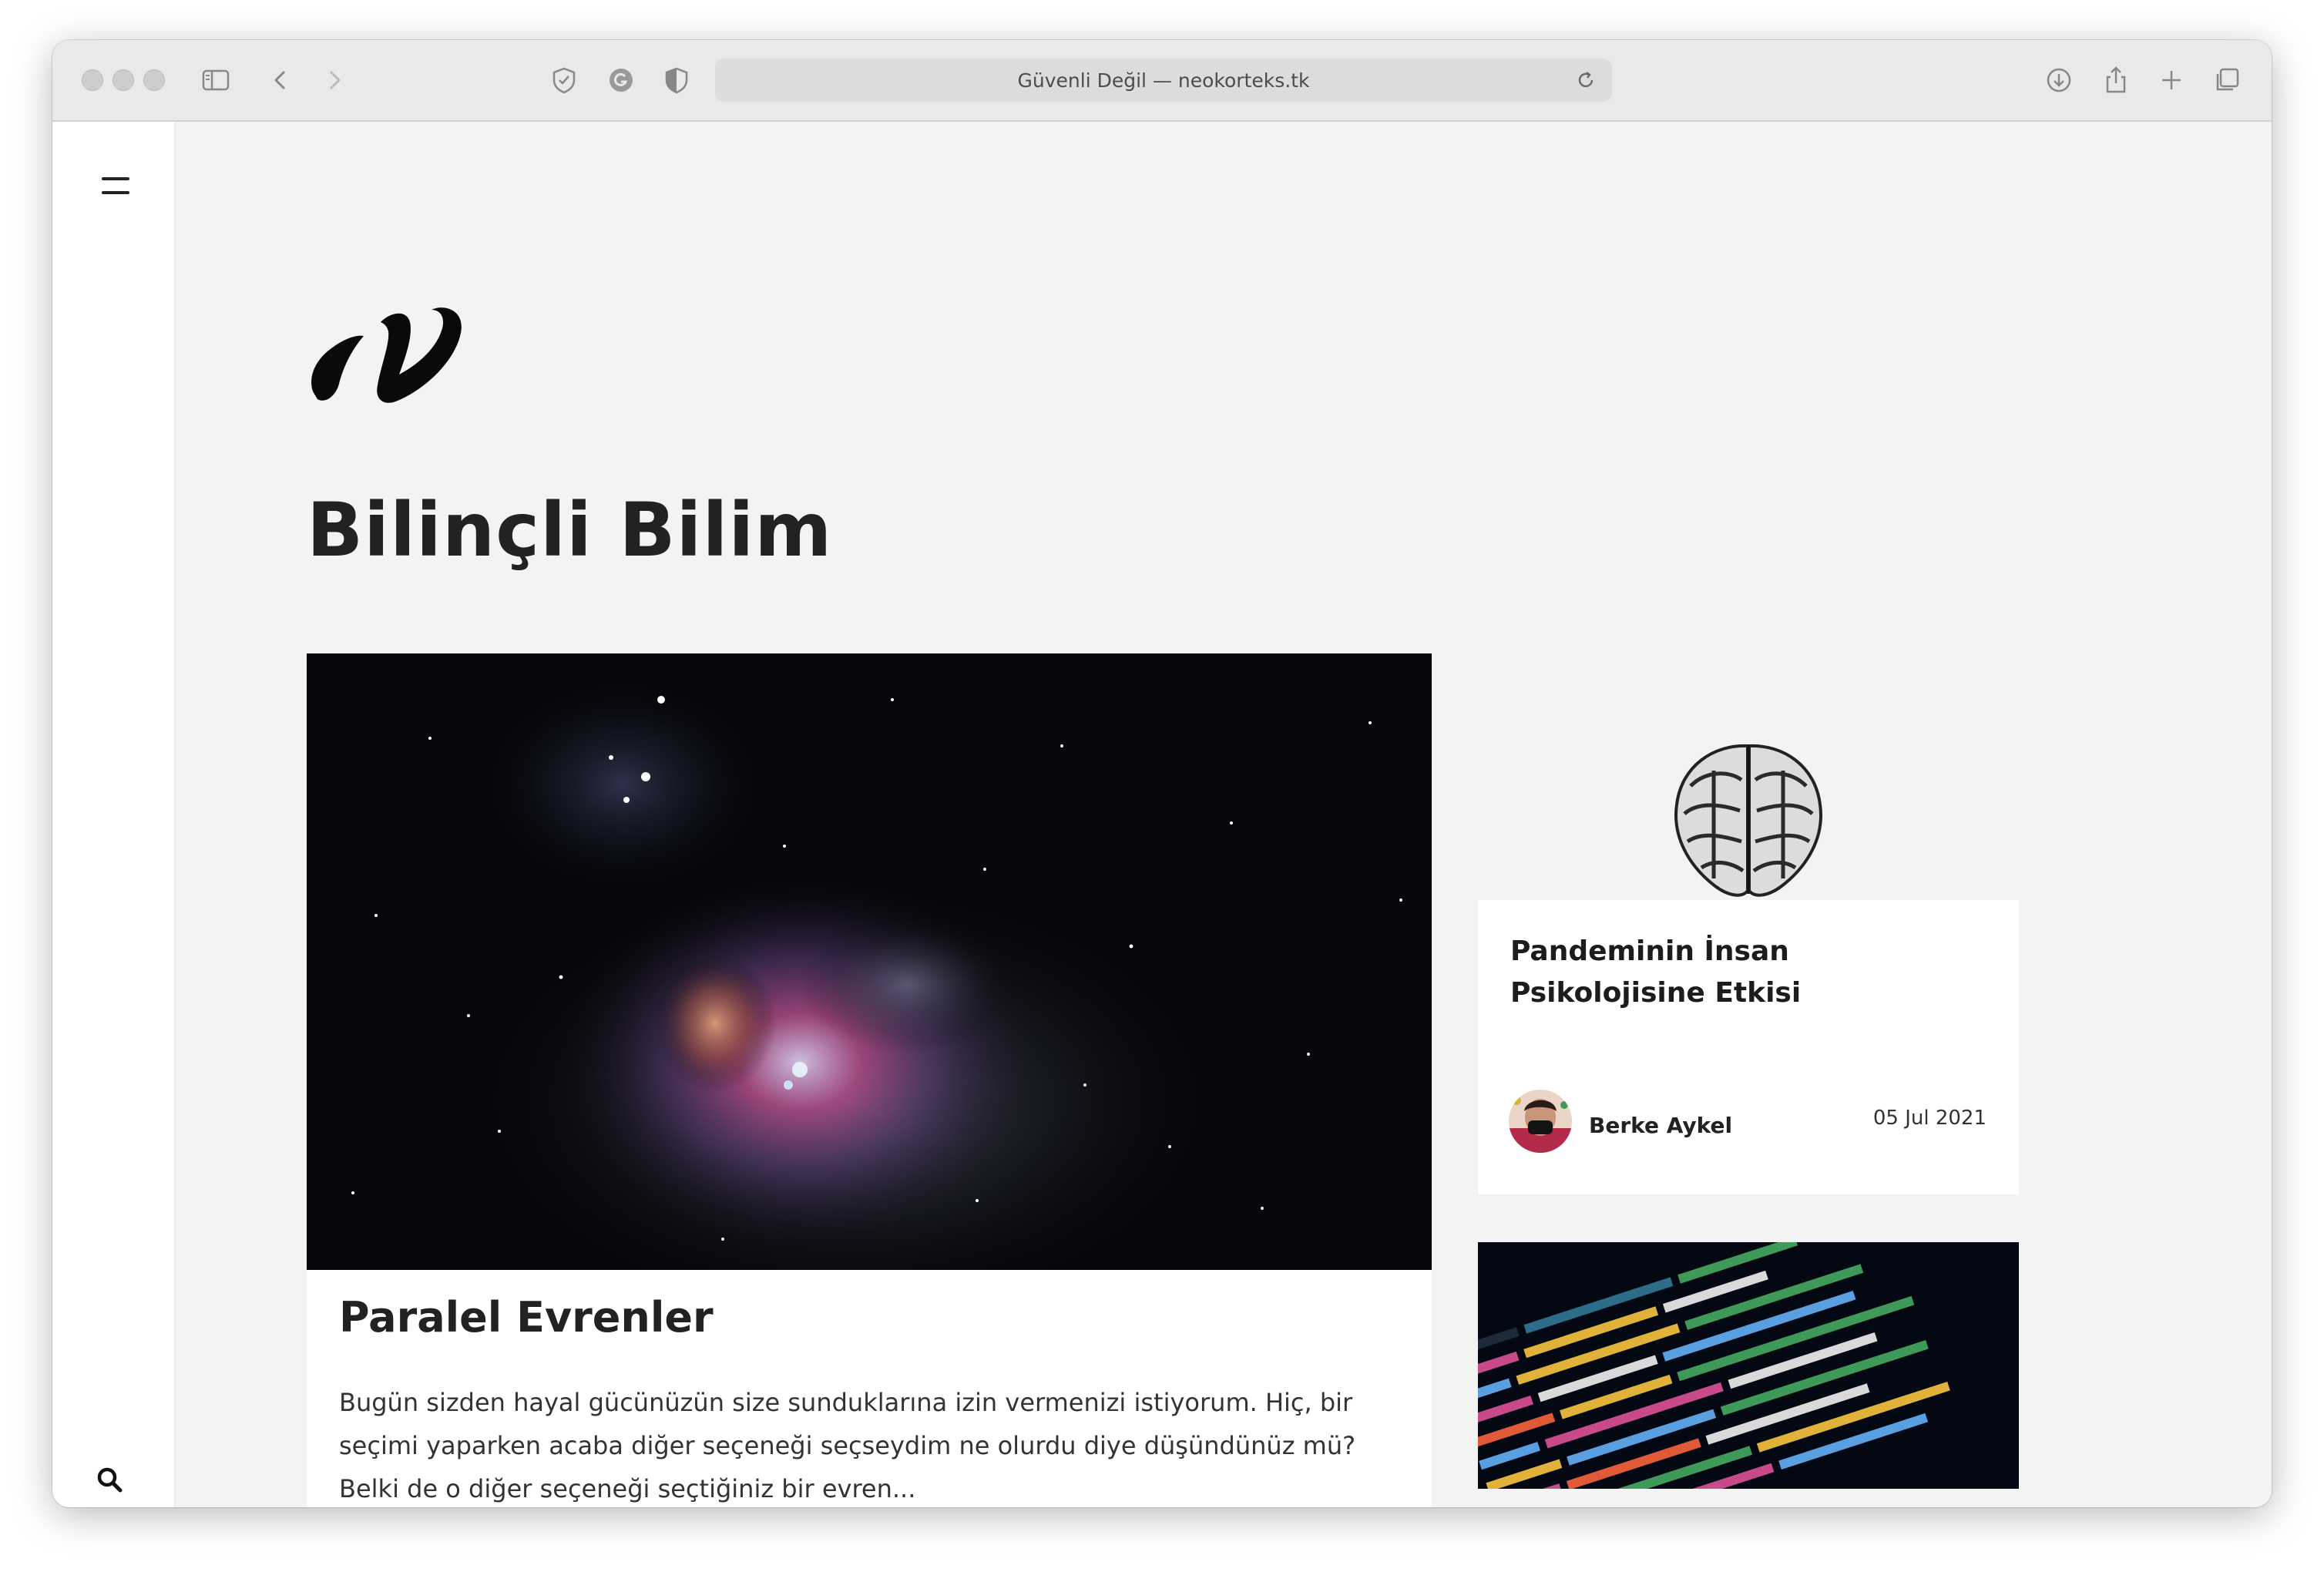 The height and width of the screenshot is (1572, 2324). What do you see at coordinates (1540, 1121) in the screenshot?
I see `author-avatar` at bounding box center [1540, 1121].